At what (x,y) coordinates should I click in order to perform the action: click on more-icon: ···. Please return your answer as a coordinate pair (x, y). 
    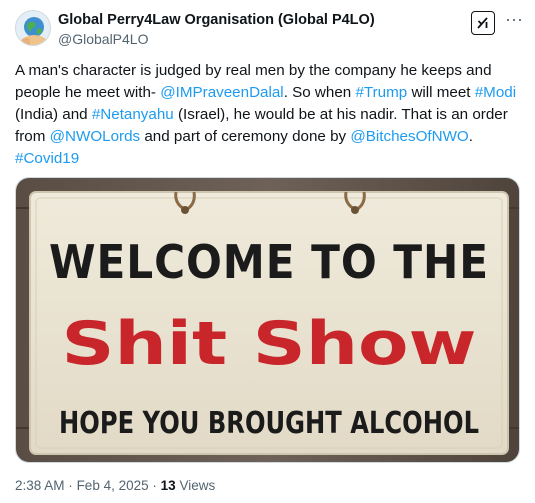
    Looking at the image, I should click on (514, 19).